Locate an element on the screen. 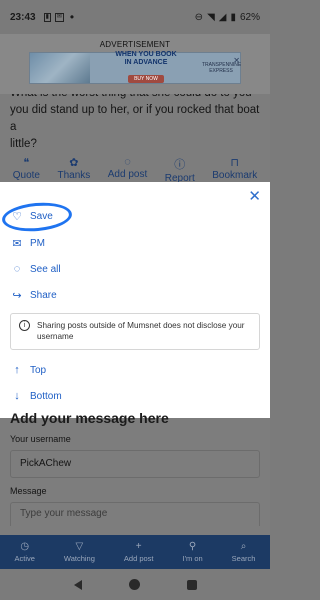  report-button: ⓘ Report is located at coordinates (180, 170).